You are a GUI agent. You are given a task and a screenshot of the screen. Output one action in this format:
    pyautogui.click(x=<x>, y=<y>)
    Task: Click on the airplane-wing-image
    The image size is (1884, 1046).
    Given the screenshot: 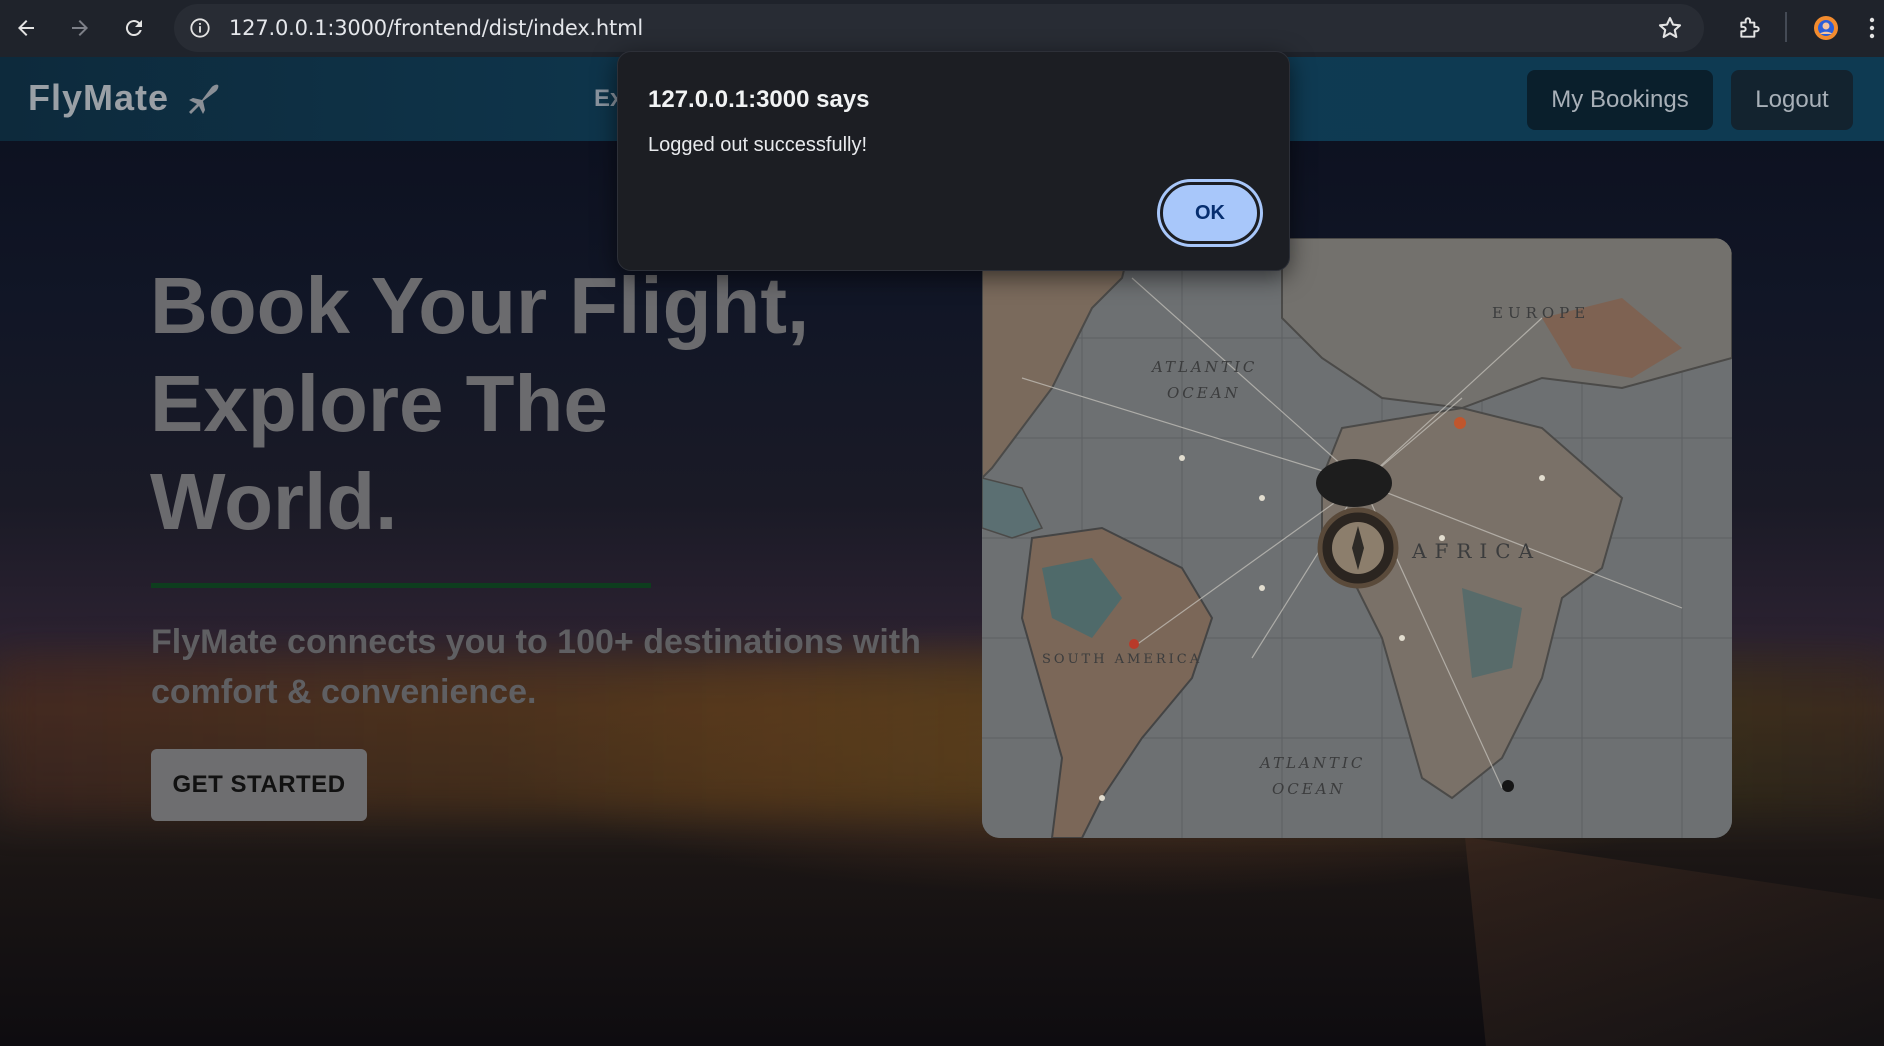 What is the action you would take?
    pyautogui.click(x=1674, y=941)
    